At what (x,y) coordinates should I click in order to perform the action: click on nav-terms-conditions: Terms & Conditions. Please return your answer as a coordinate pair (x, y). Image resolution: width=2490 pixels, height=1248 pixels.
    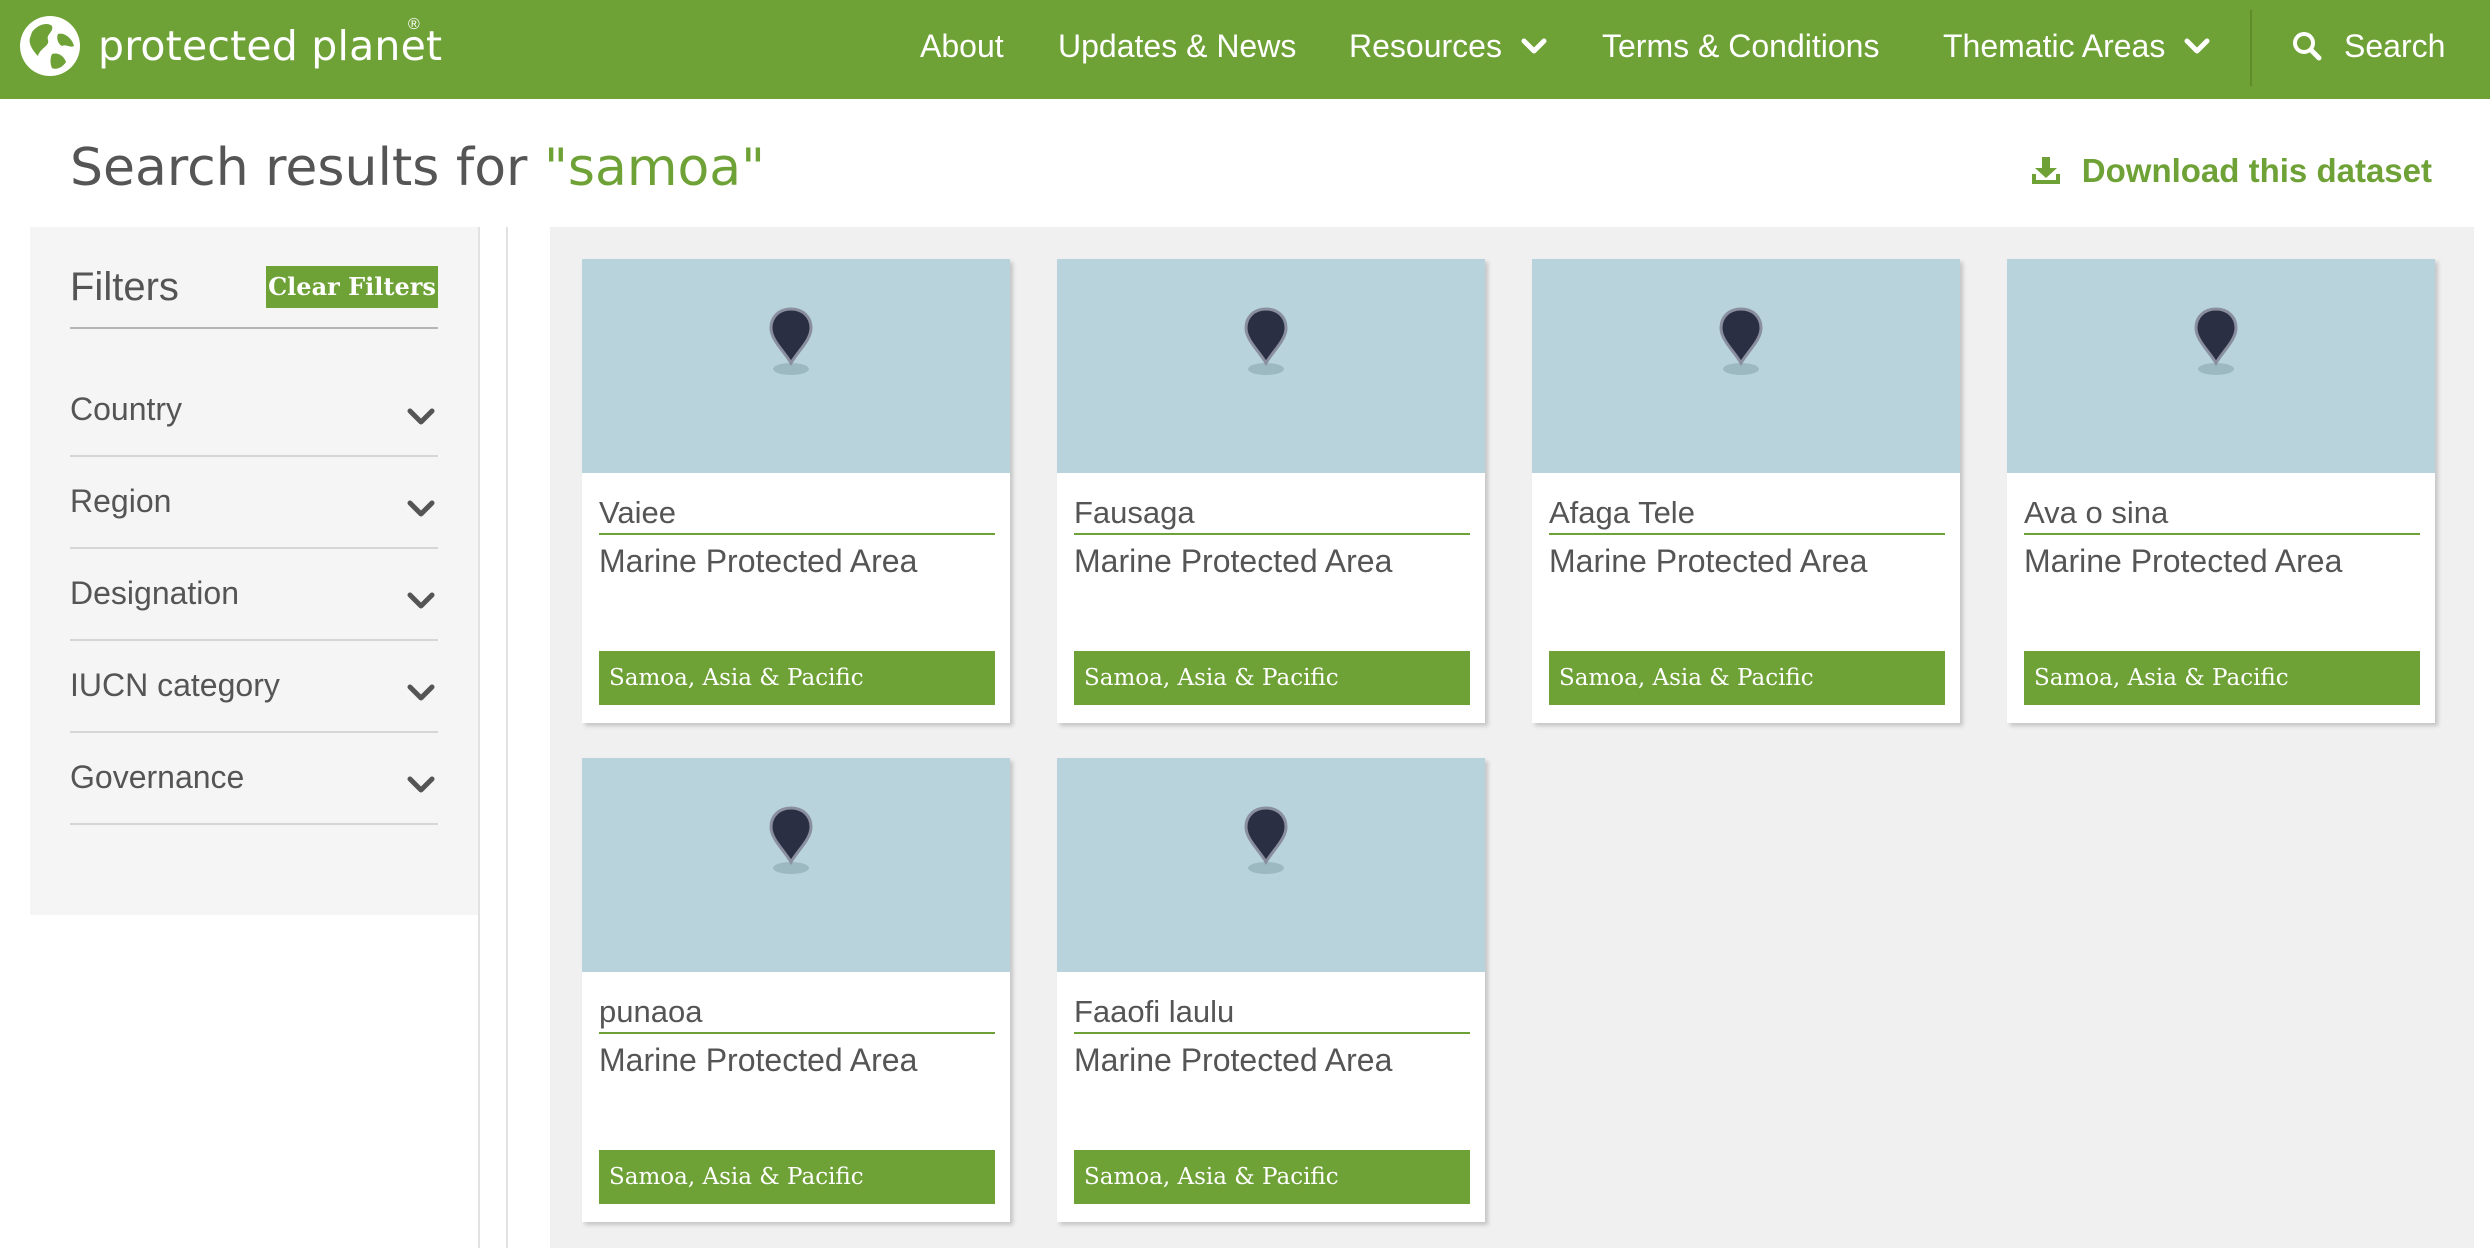
    Looking at the image, I should click on (1740, 46).